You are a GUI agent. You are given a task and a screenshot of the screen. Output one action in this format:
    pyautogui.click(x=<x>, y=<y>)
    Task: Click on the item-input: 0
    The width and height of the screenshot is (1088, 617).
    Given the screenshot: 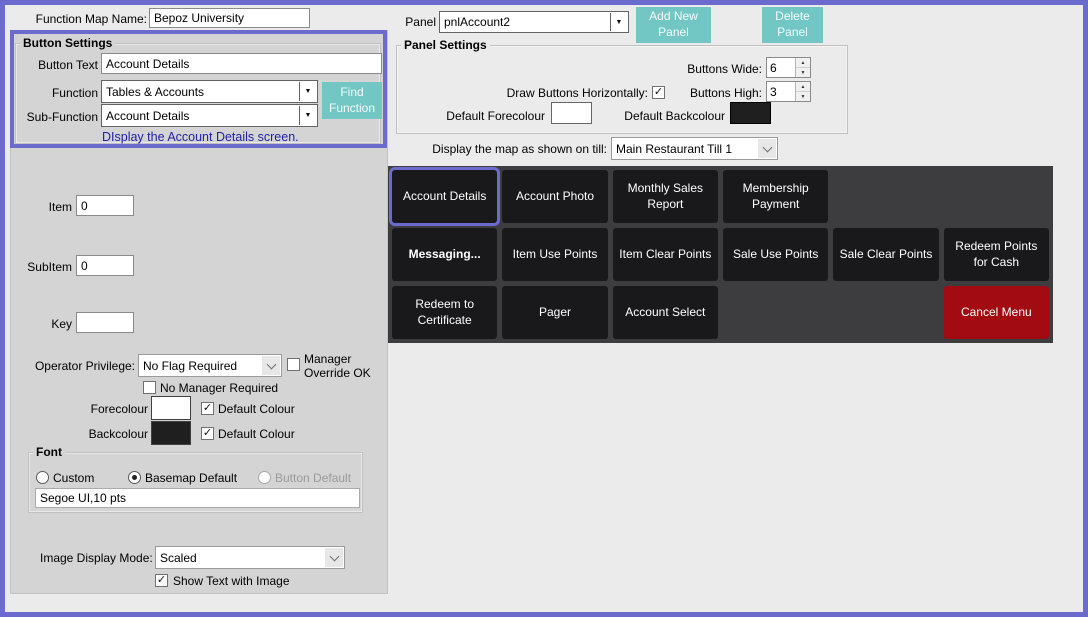 What is the action you would take?
    pyautogui.click(x=105, y=205)
    